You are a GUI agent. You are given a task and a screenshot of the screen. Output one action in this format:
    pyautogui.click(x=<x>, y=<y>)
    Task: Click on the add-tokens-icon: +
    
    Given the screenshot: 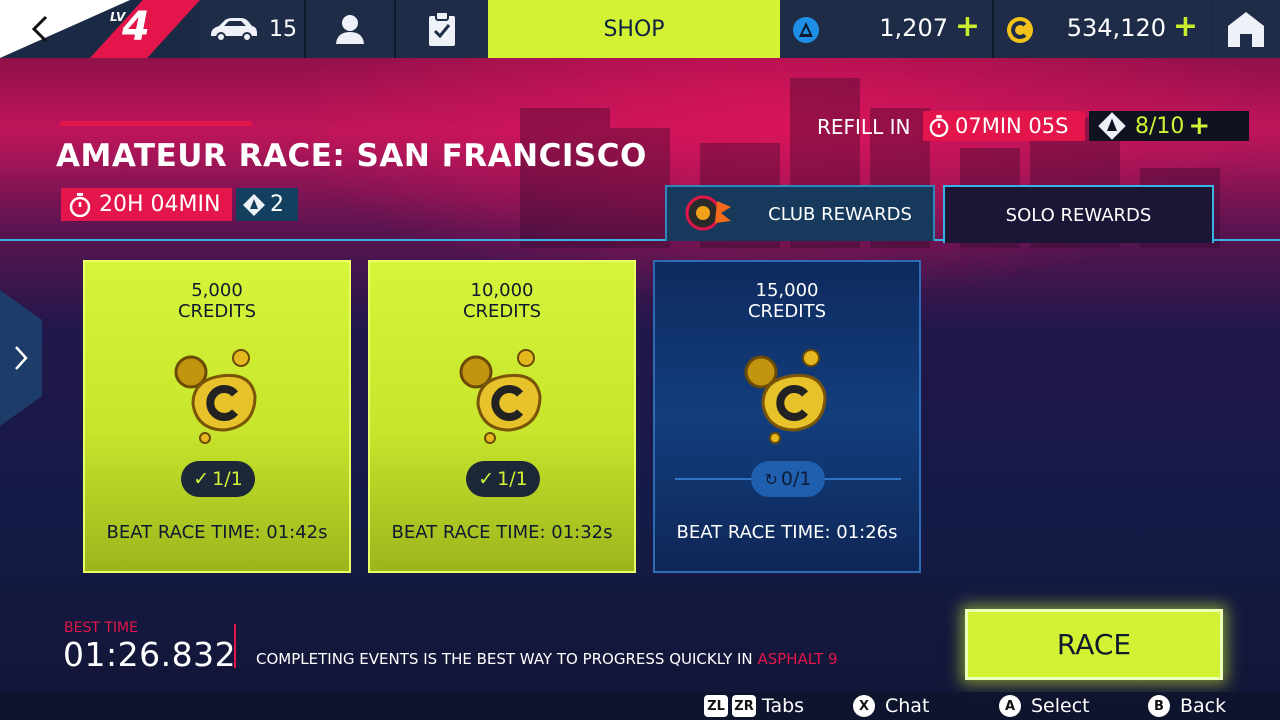 What is the action you would take?
    pyautogui.click(x=967, y=26)
    